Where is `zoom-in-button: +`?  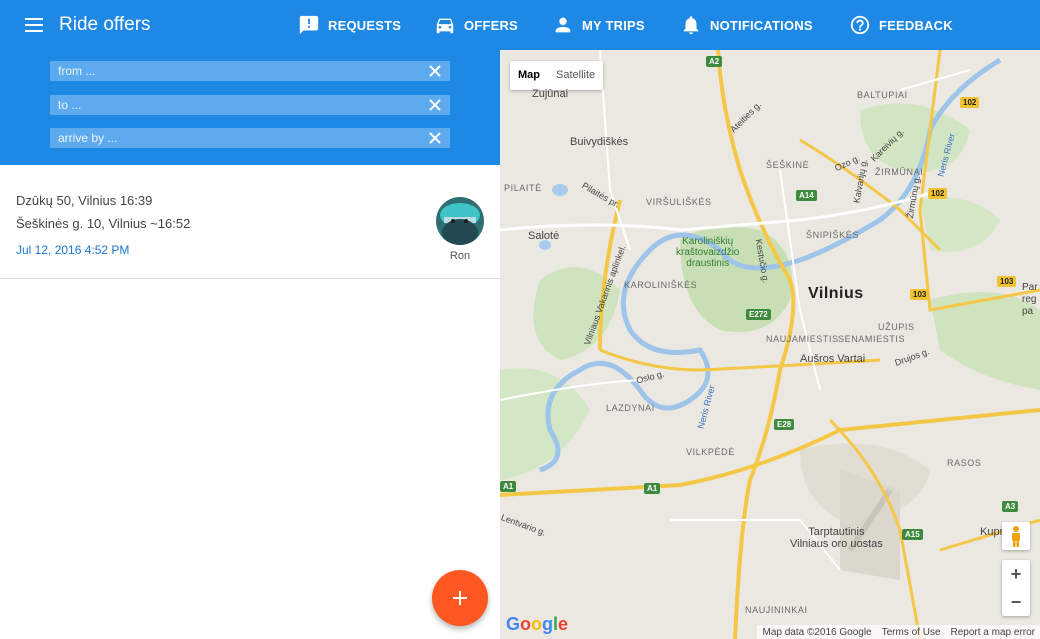 zoom-in-button: + is located at coordinates (1016, 574).